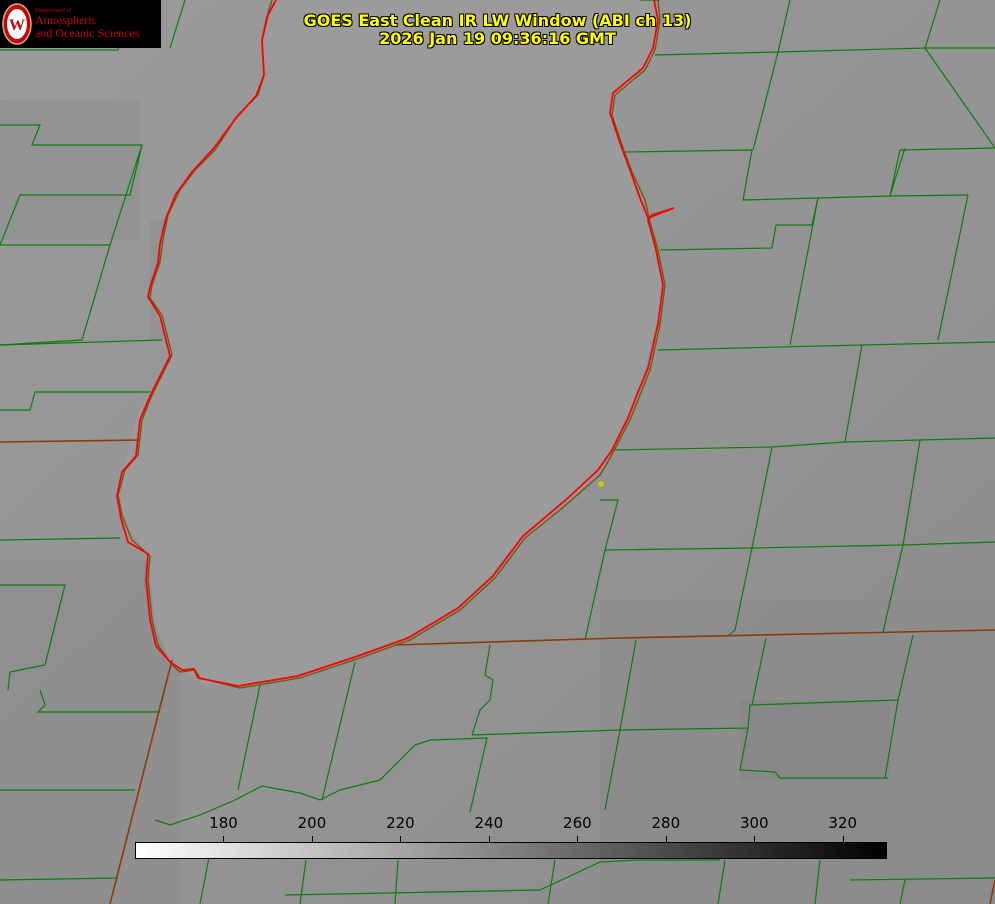  I want to click on image-timestamp: 2026 Jan 19 09:36:16 GMT, so click(497, 38).